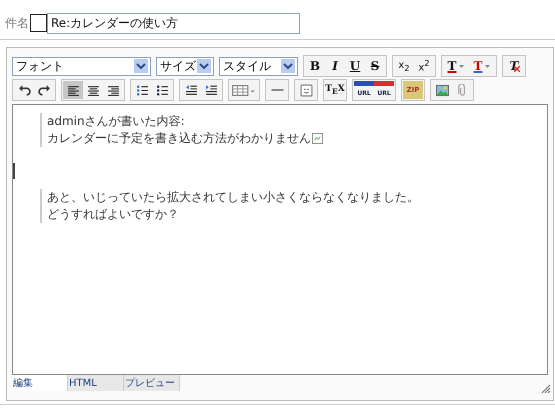 Image resolution: width=555 pixels, height=409 pixels. What do you see at coordinates (81, 66) in the screenshot?
I see `dropdown: フォント` at bounding box center [81, 66].